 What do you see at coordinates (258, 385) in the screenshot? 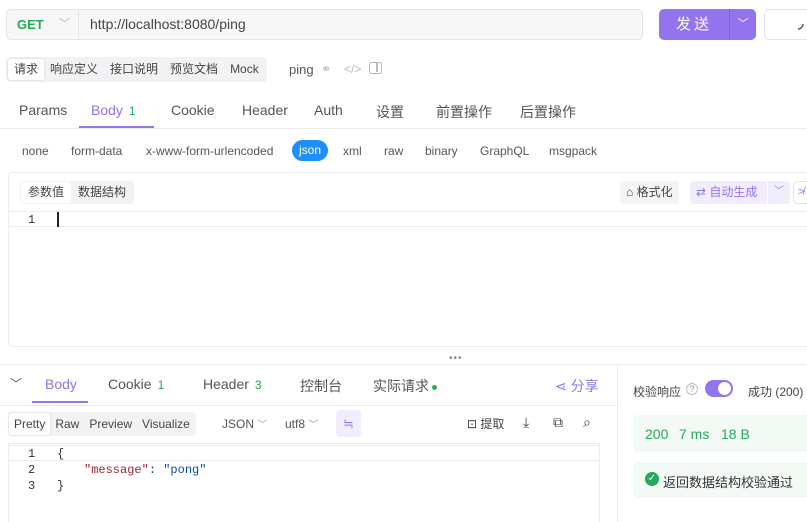
I see `header-count-badge: 3` at bounding box center [258, 385].